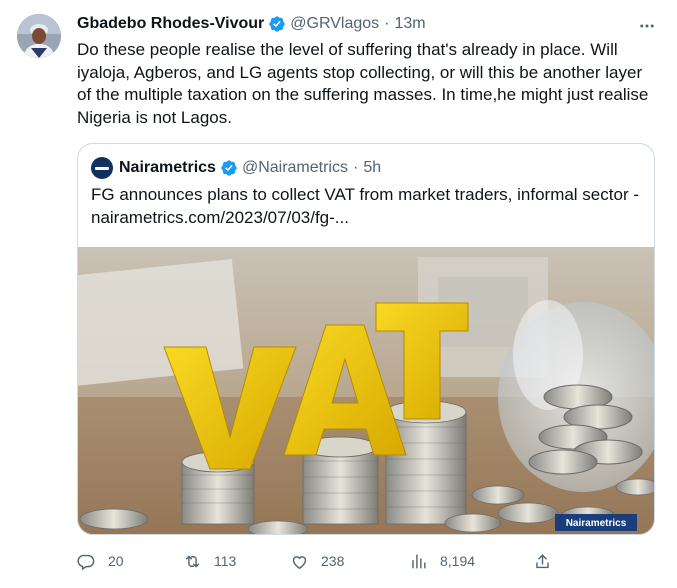 This screenshot has width=677, height=588. What do you see at coordinates (596, 523) in the screenshot?
I see `image-watermark: Nairametrics` at bounding box center [596, 523].